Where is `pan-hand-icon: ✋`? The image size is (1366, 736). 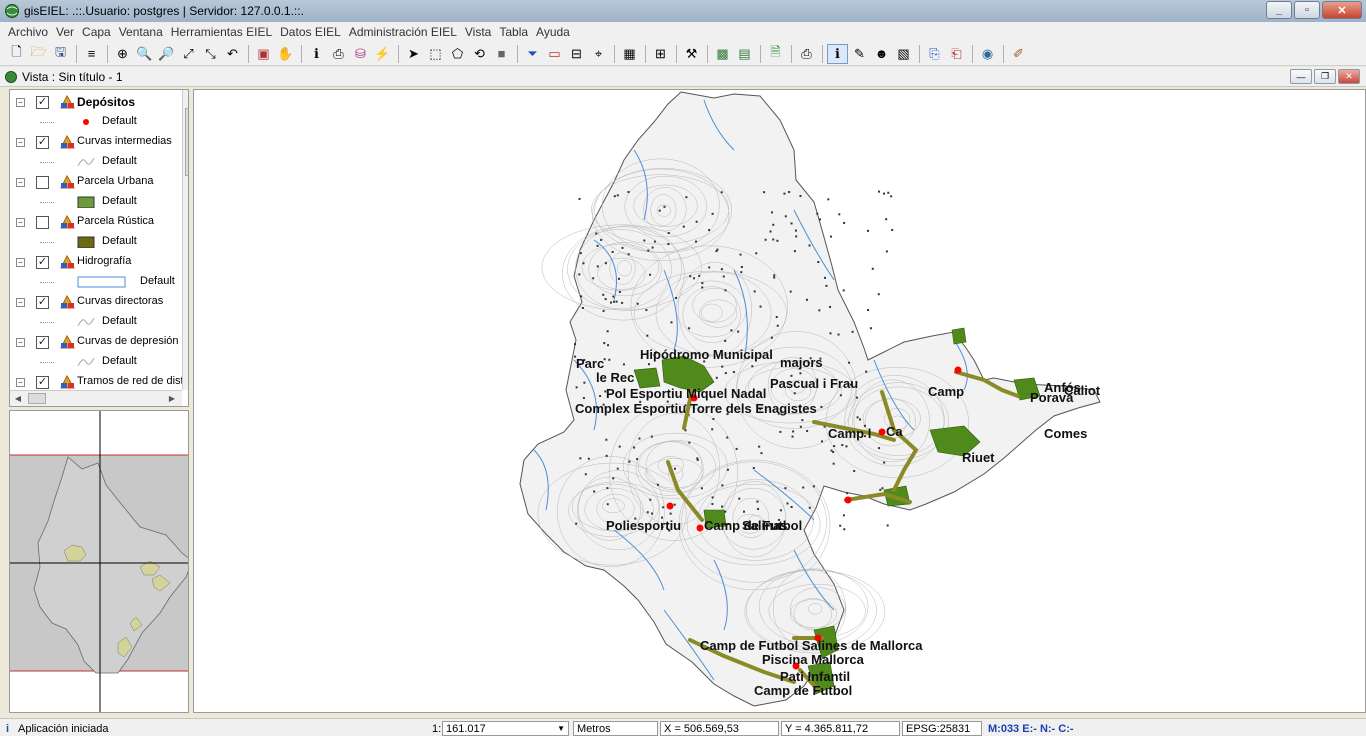
pan-hand-icon: ✋ is located at coordinates (285, 54).